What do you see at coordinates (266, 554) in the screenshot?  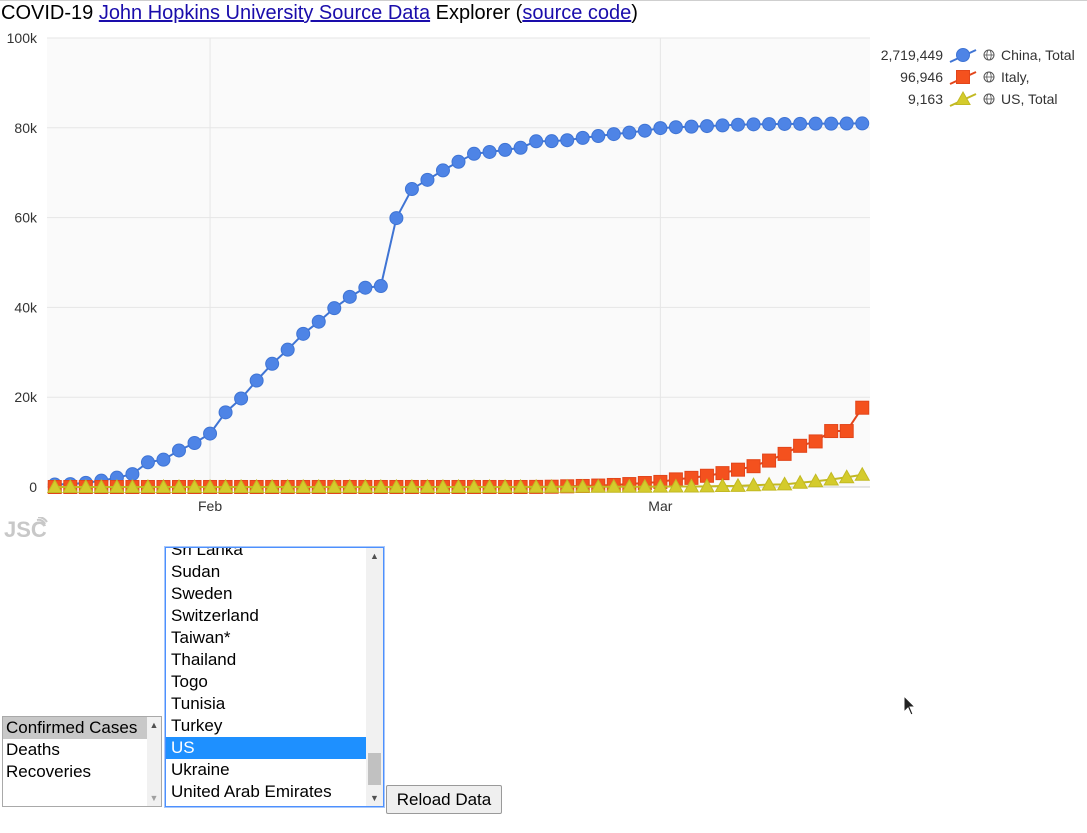 I see `country-option: Sri Lanka` at bounding box center [266, 554].